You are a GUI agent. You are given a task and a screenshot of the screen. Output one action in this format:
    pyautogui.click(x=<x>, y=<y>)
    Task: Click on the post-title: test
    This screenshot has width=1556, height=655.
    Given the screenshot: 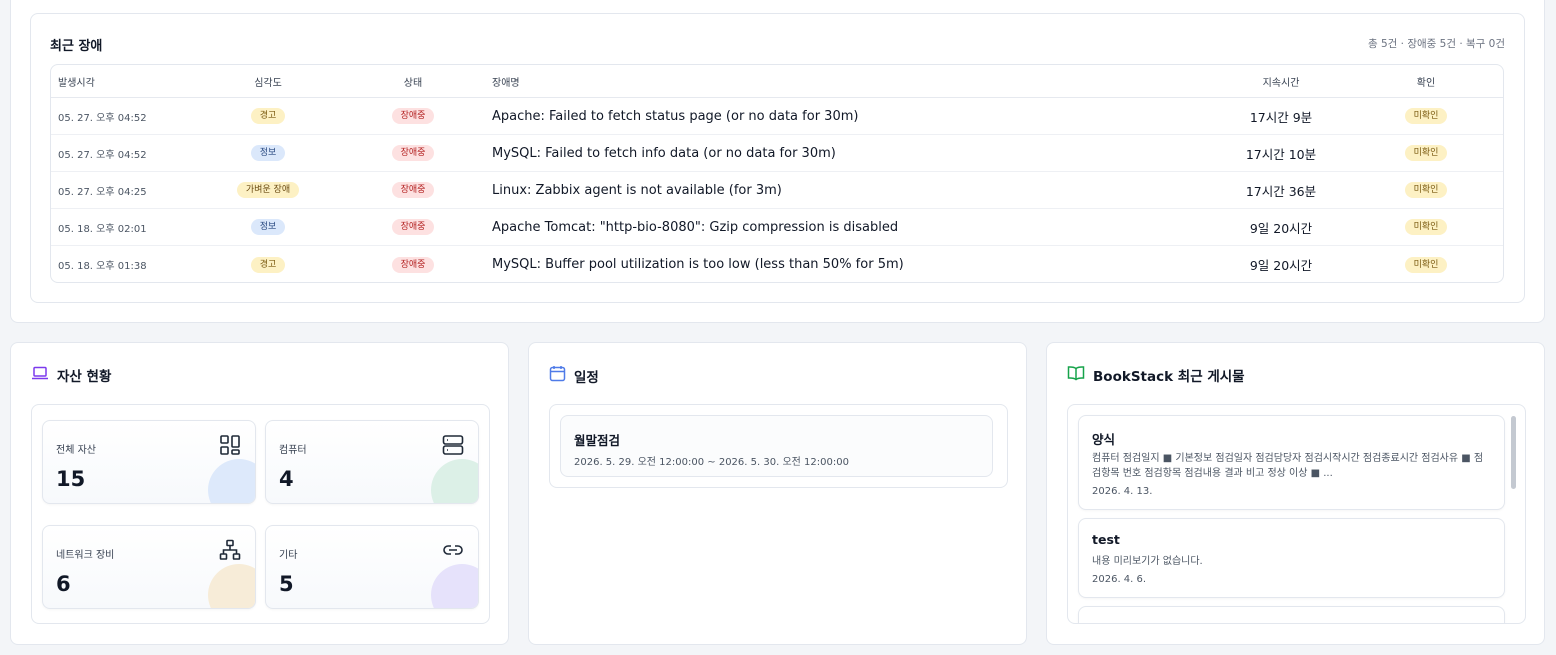 What is the action you would take?
    pyautogui.click(x=1106, y=539)
    